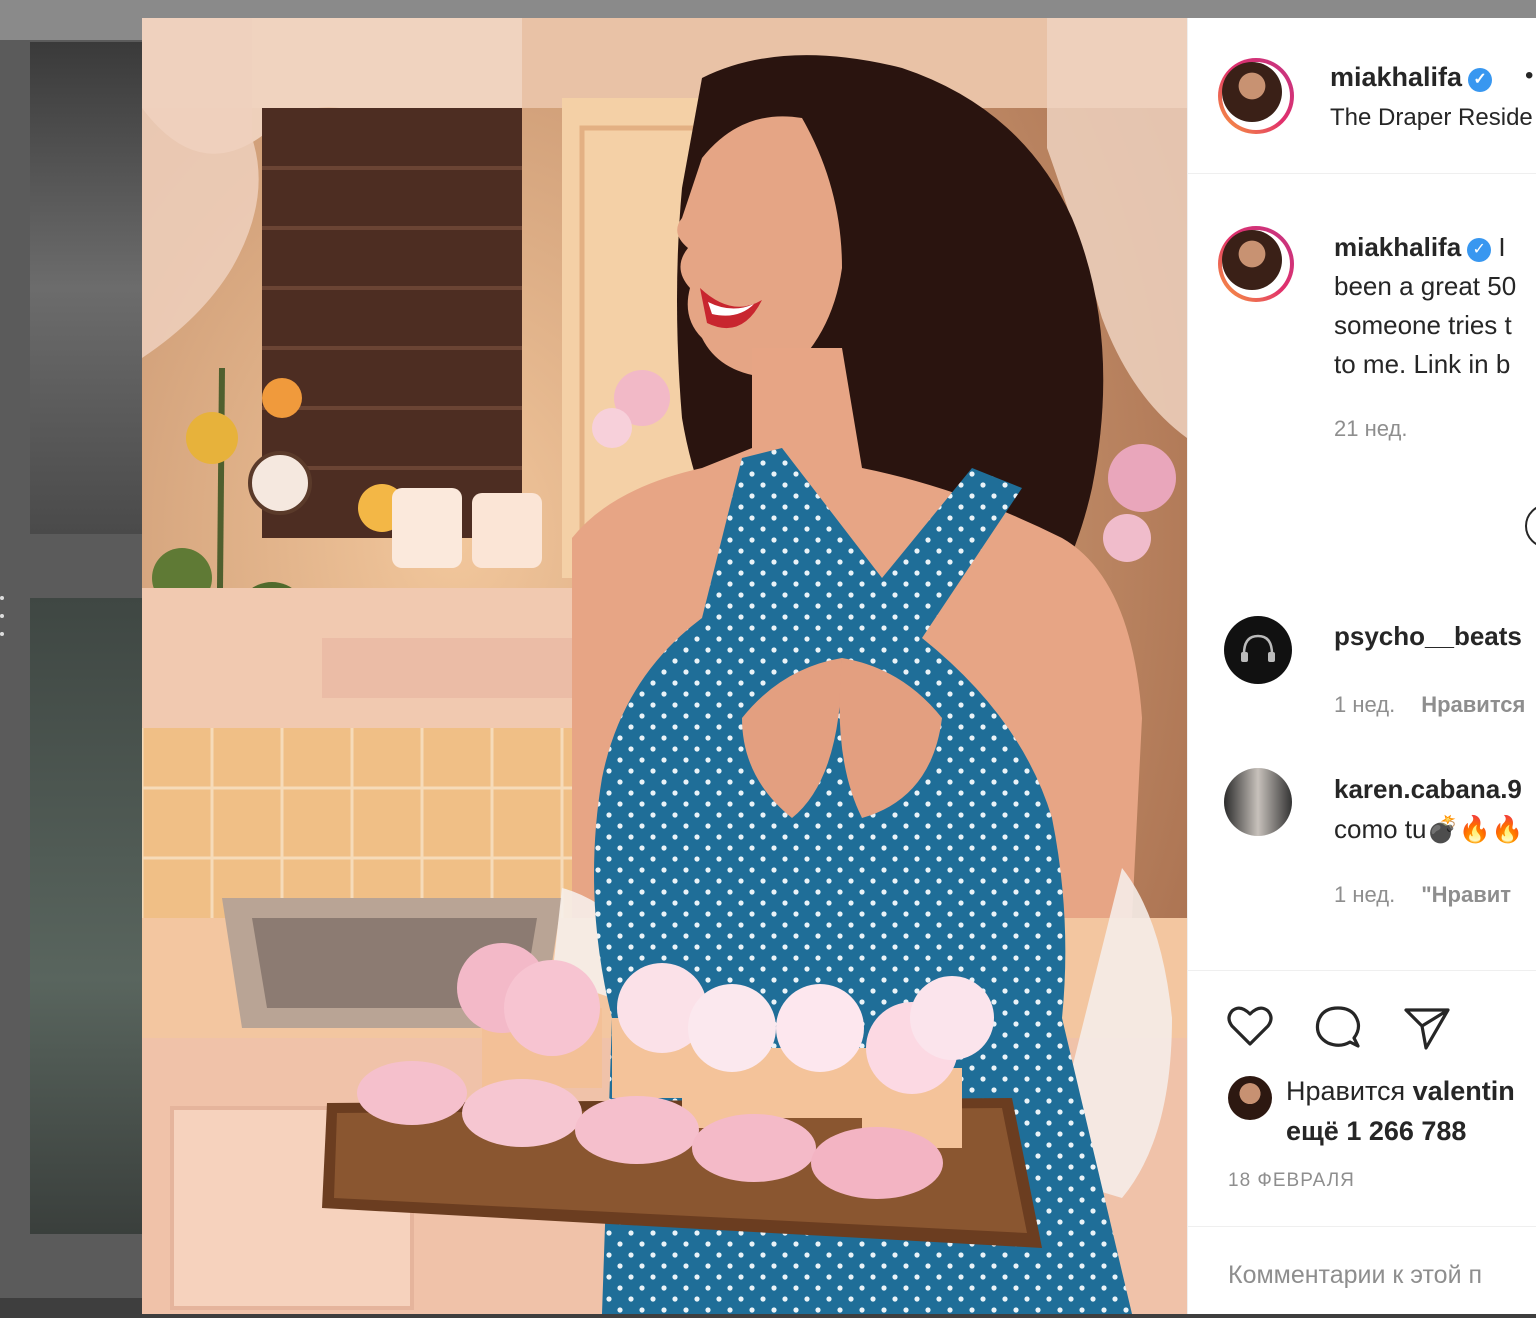 The width and height of the screenshot is (1536, 1318). What do you see at coordinates (1250, 1026) in the screenshot?
I see `heart-icon` at bounding box center [1250, 1026].